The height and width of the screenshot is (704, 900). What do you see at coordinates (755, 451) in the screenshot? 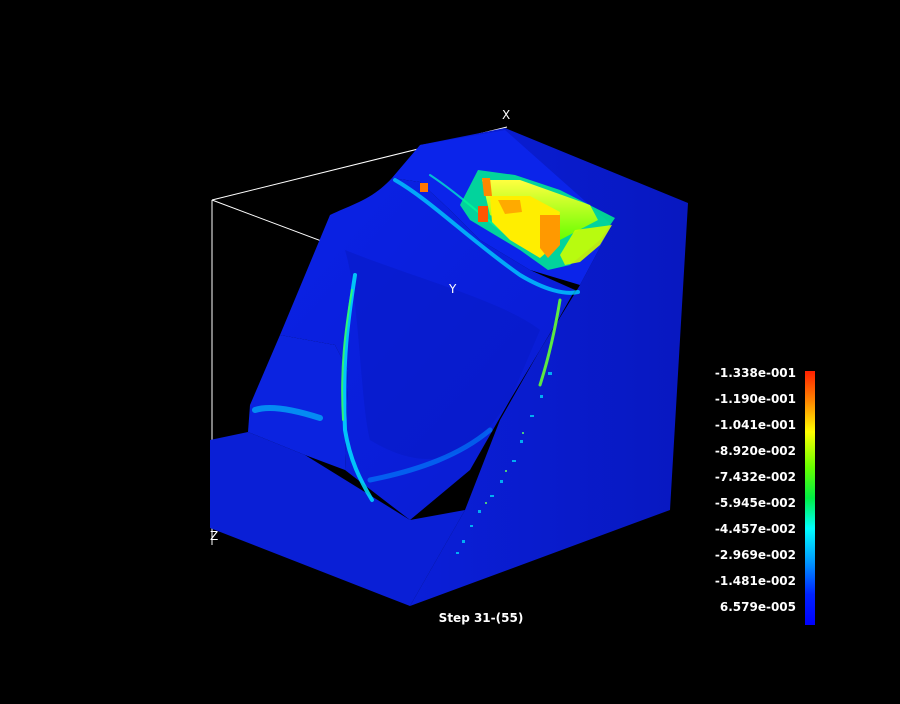
I see `legend-tick: -8.920e-002` at bounding box center [755, 451].